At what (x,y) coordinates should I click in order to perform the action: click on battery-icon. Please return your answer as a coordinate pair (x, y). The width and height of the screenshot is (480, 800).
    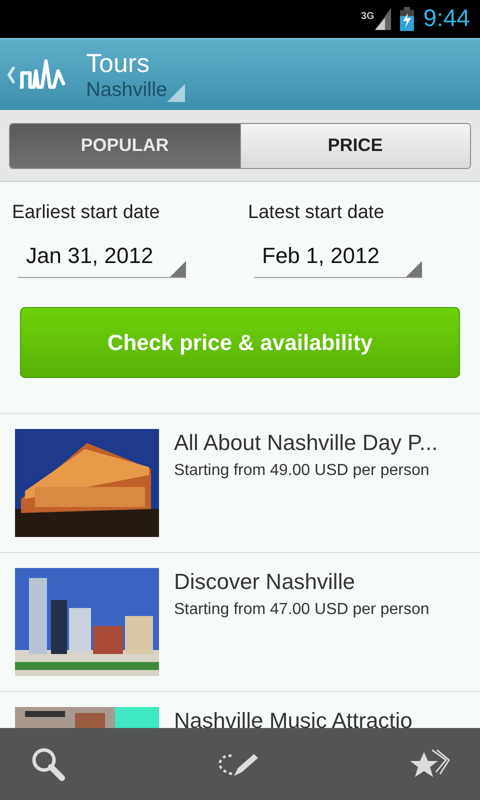
    Looking at the image, I should click on (407, 19).